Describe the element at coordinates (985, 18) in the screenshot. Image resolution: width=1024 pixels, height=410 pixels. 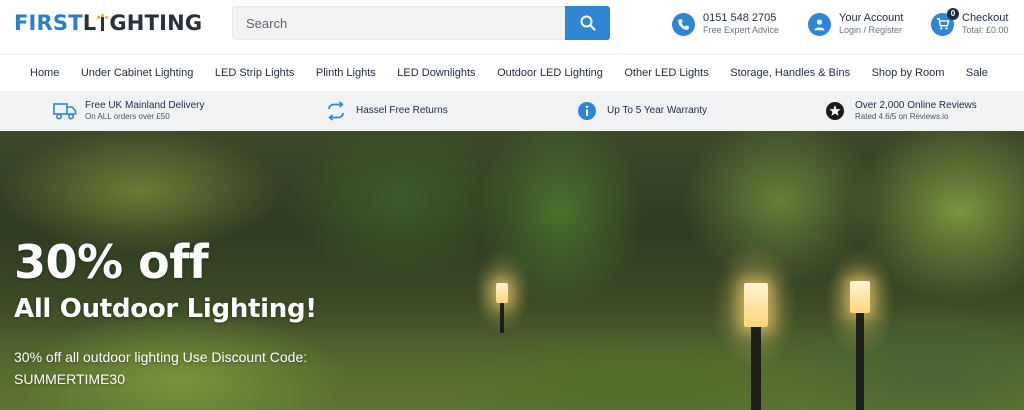
I see `checkout-title: Checkout` at that location.